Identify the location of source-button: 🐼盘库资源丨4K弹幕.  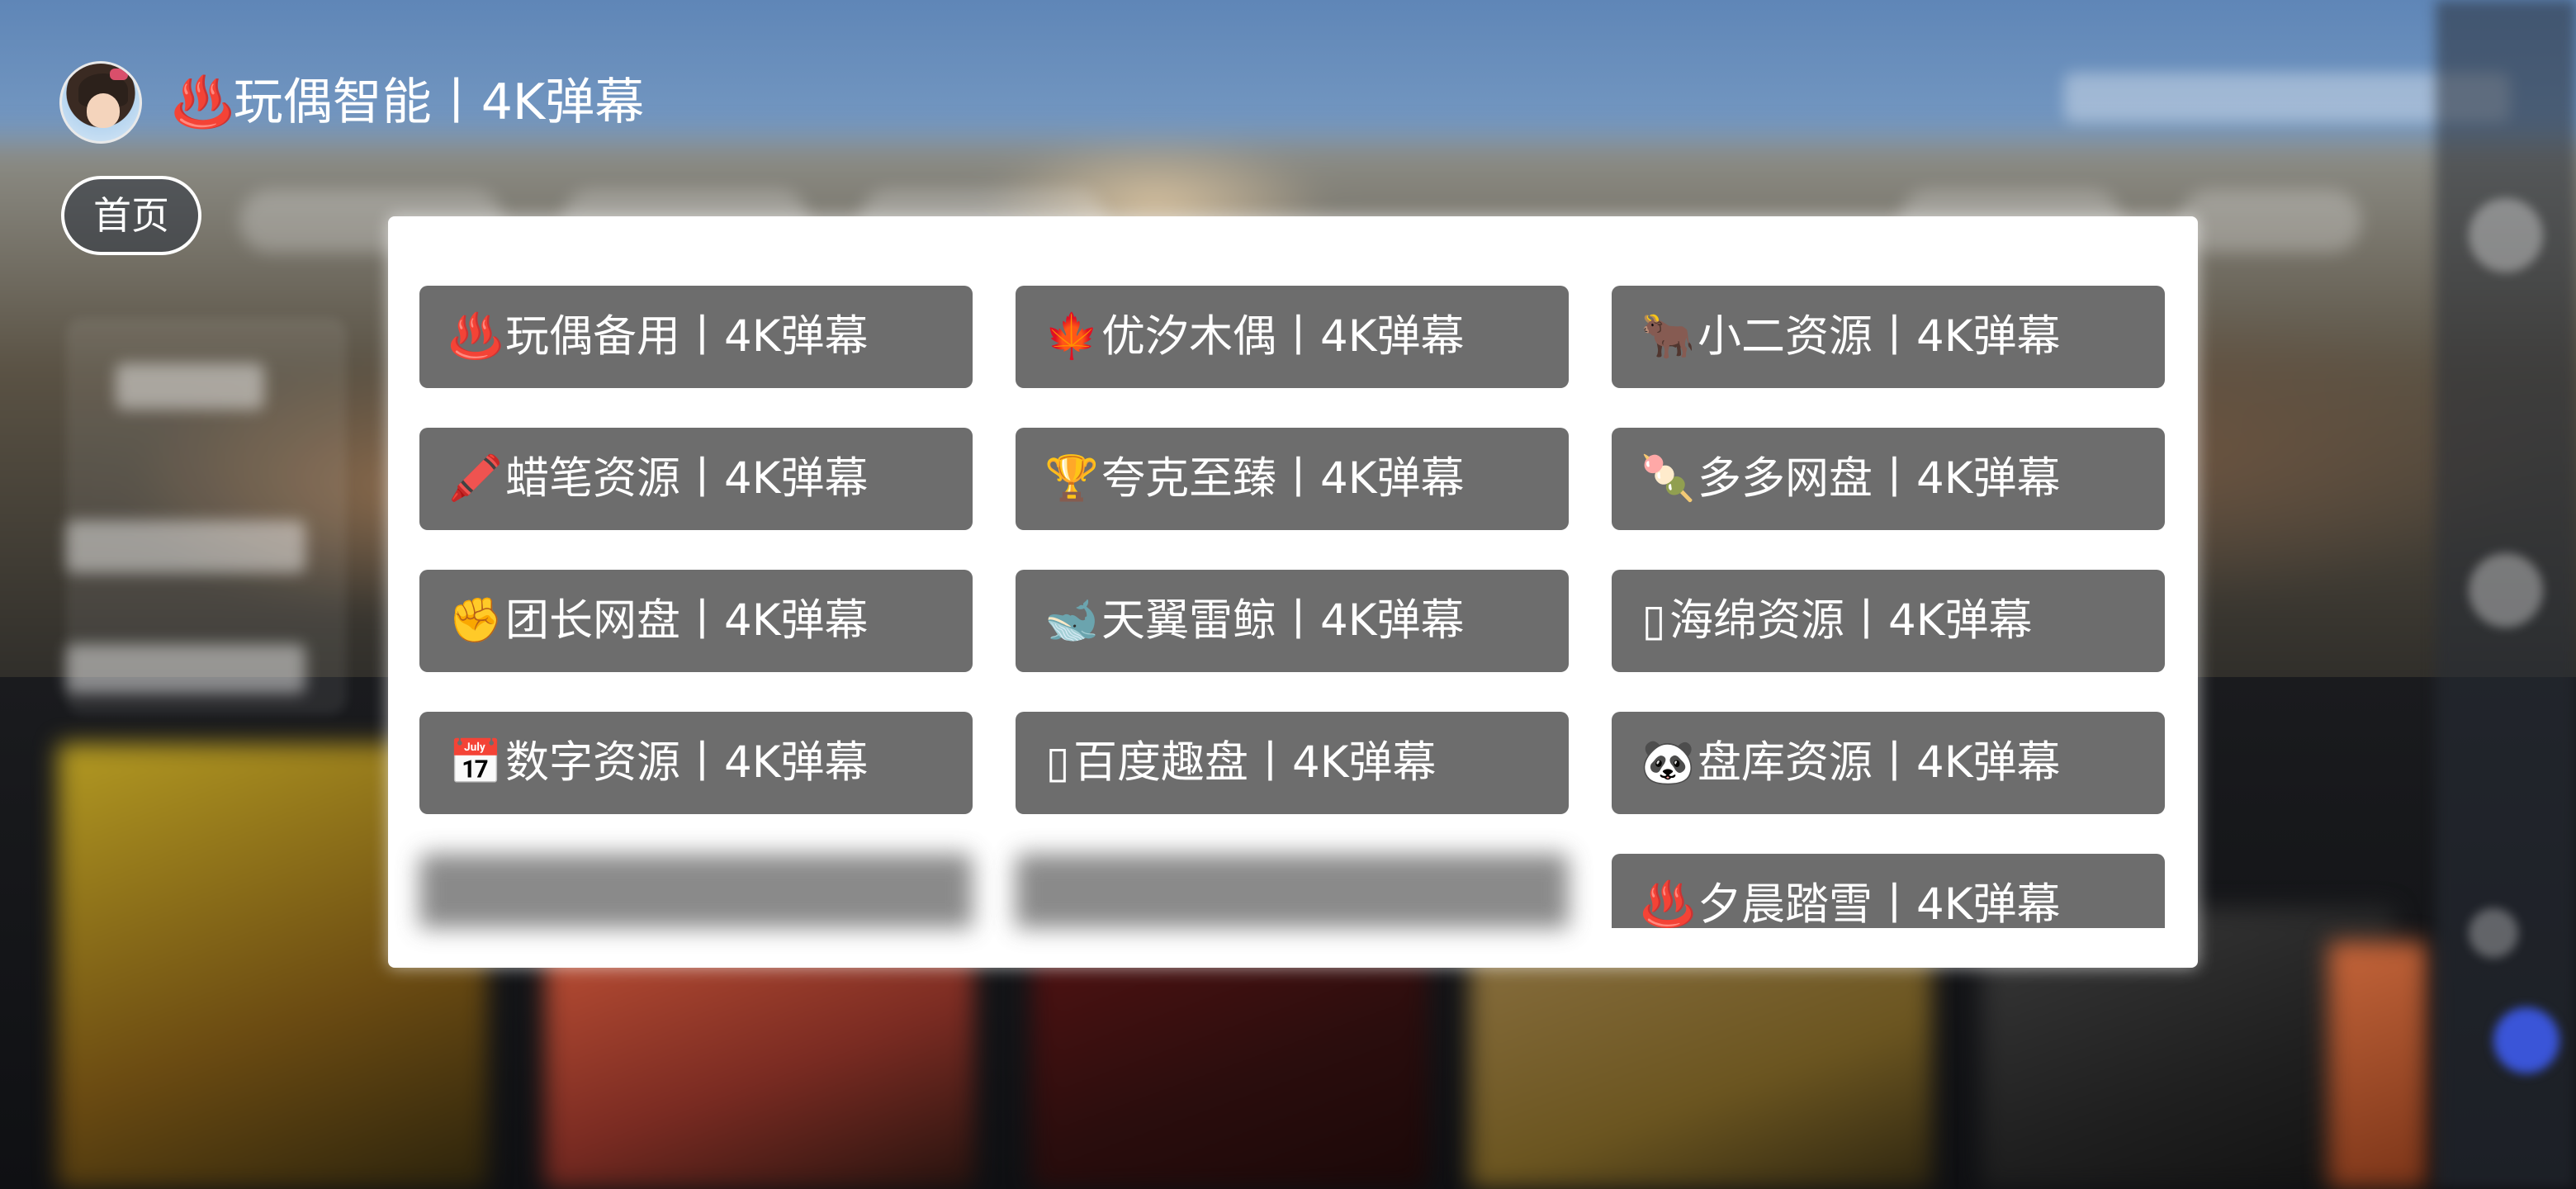
(1888, 763).